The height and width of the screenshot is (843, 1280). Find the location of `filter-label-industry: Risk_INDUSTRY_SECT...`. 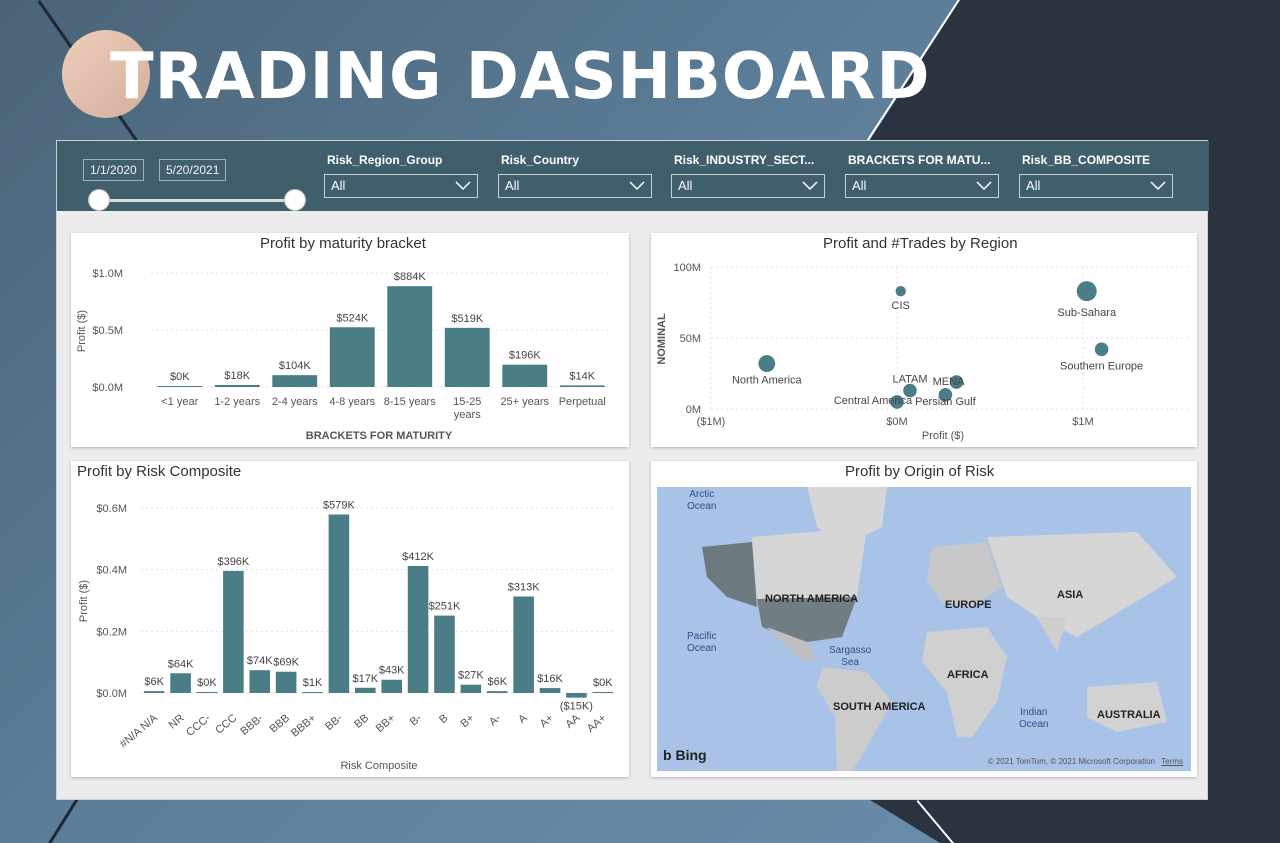

filter-label-industry: Risk_INDUSTRY_SECT... is located at coordinates (744, 160).